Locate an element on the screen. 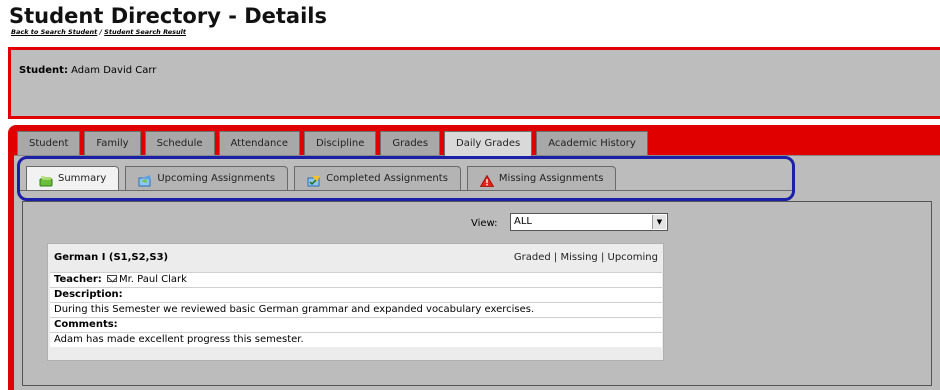  upcoming-link: Upcoming is located at coordinates (633, 257).